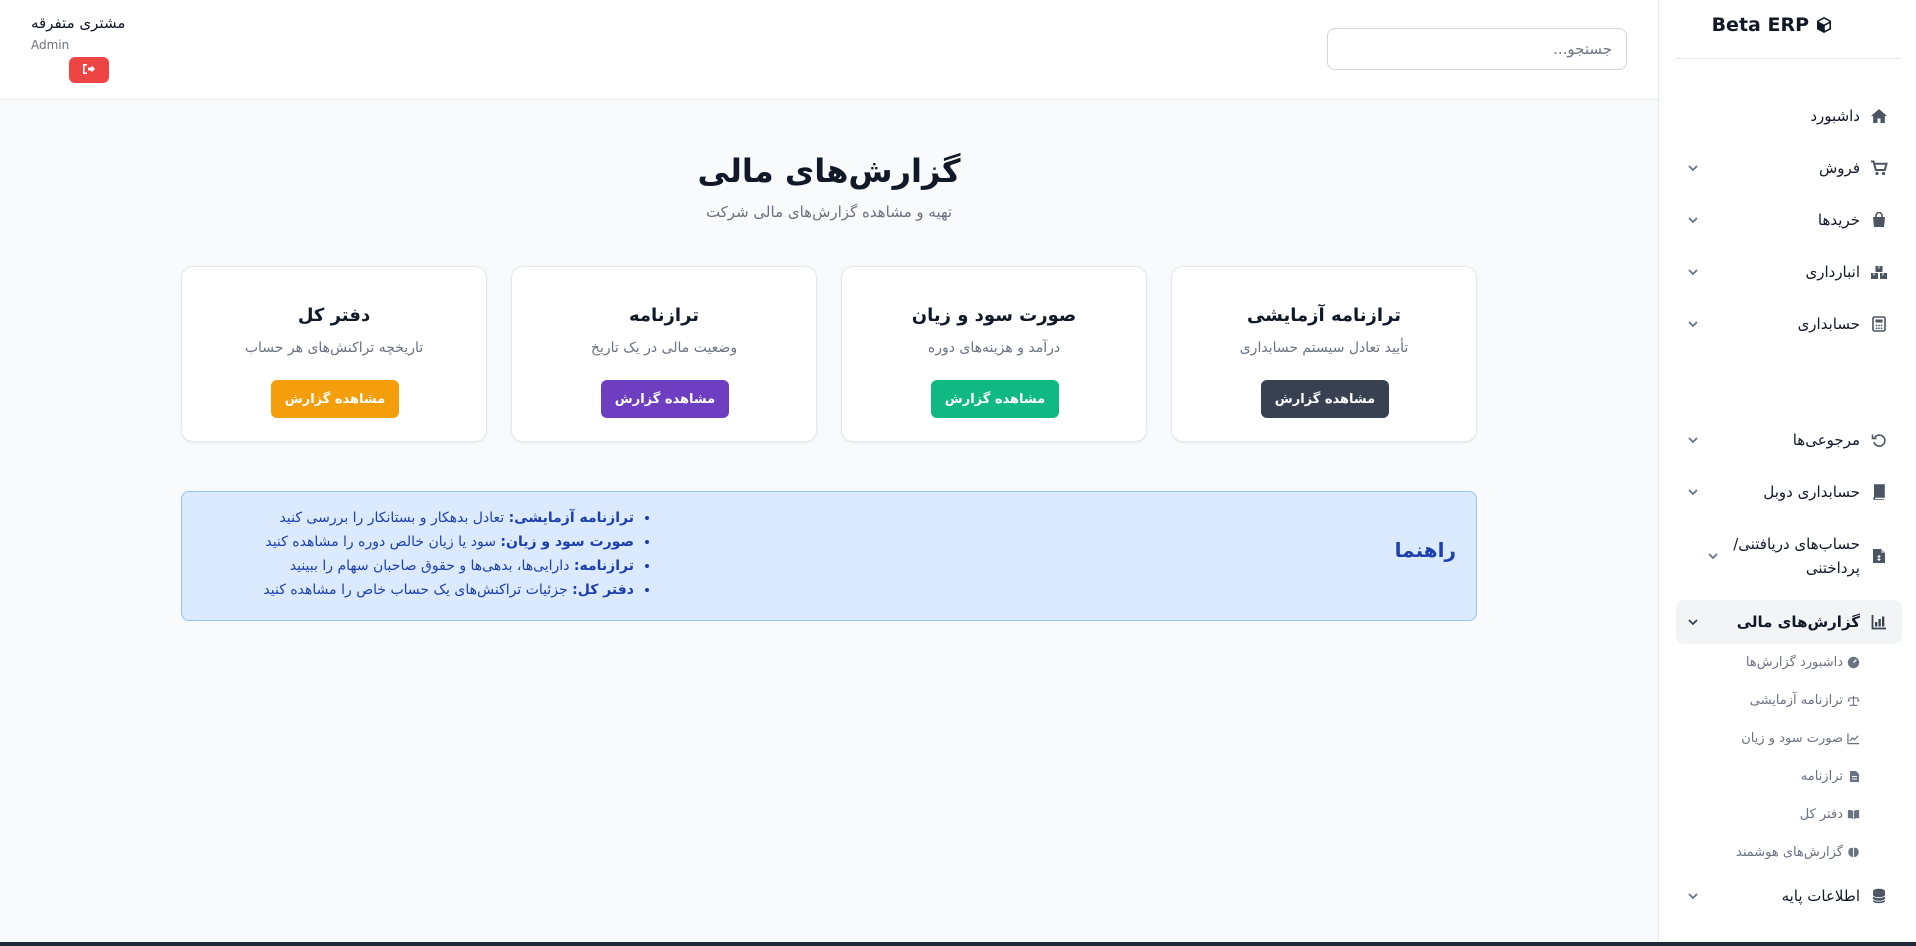 The width and height of the screenshot is (1916, 946). I want to click on sidebar-item-label: حسابداری دوبل, so click(1811, 492).